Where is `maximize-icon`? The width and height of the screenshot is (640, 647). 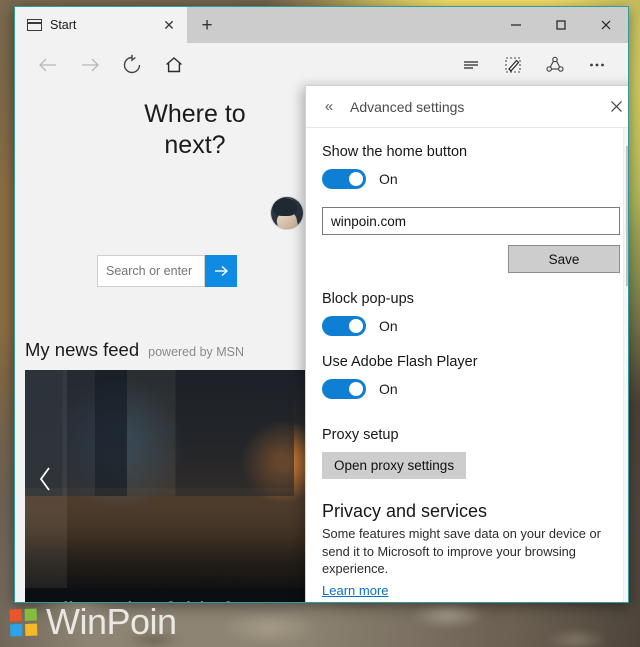
maximize-icon is located at coordinates (560, 25).